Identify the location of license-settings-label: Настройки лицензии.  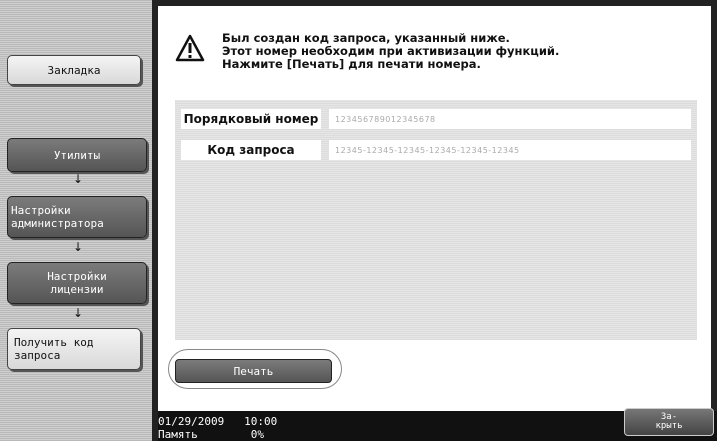
(77, 283).